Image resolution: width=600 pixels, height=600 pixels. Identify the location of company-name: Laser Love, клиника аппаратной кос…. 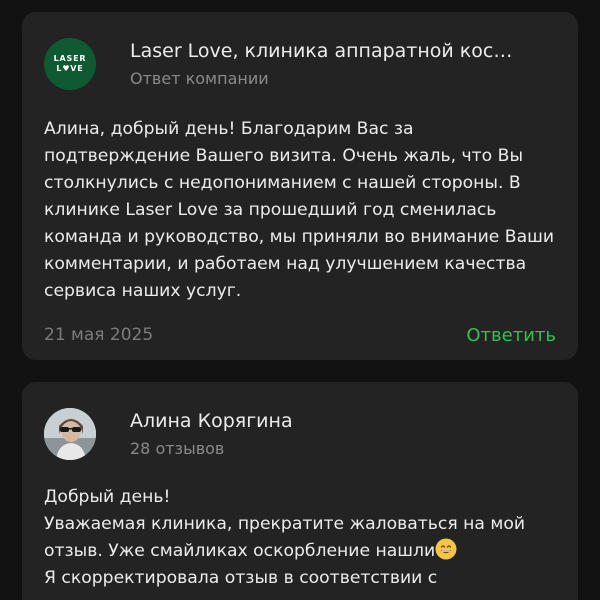
(321, 51).